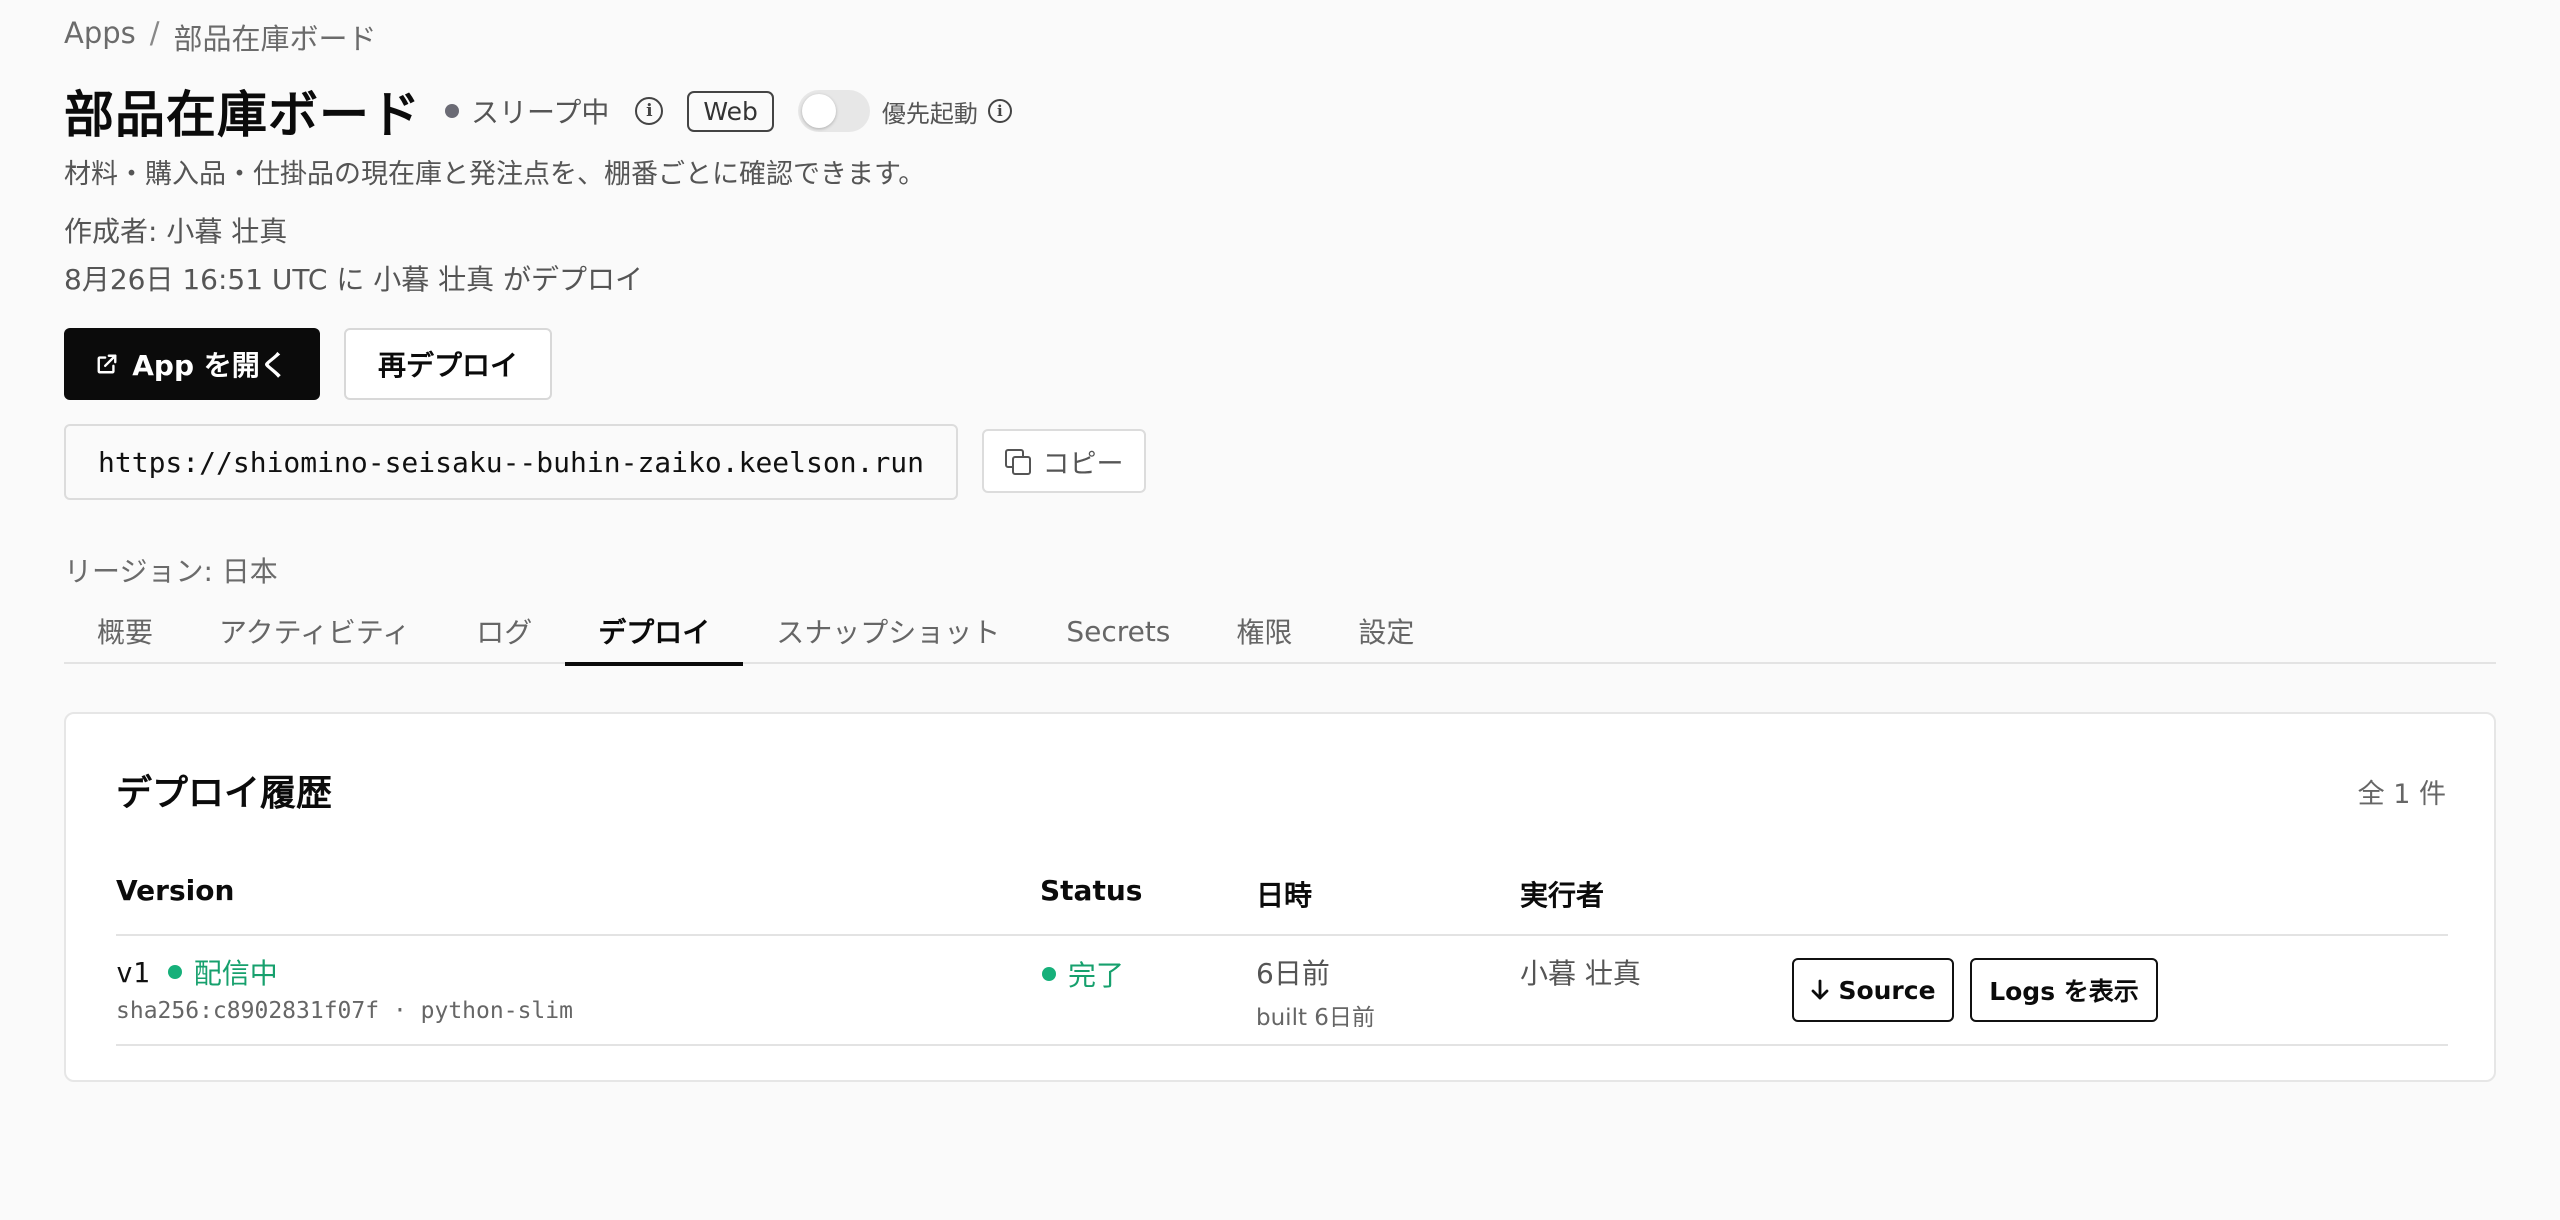 The width and height of the screenshot is (2560, 1220). Describe the element at coordinates (730, 111) in the screenshot. I see `type-badge: Web` at that location.